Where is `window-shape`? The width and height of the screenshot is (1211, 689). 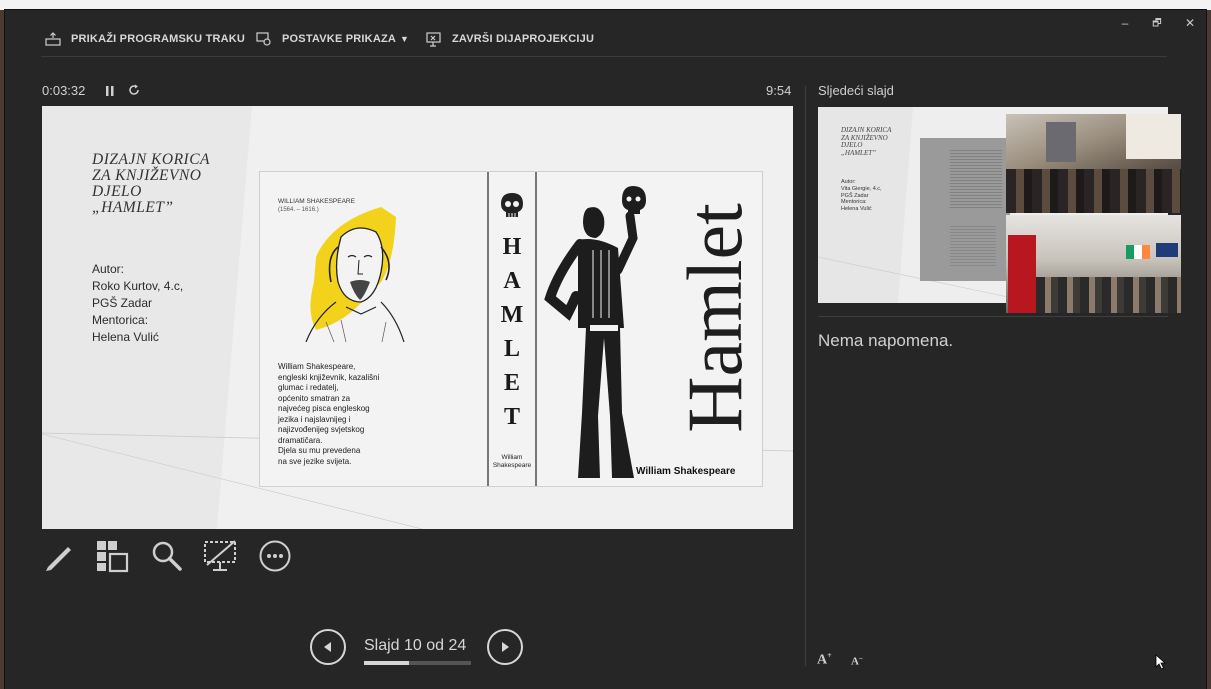 window-shape is located at coordinates (1061, 142).